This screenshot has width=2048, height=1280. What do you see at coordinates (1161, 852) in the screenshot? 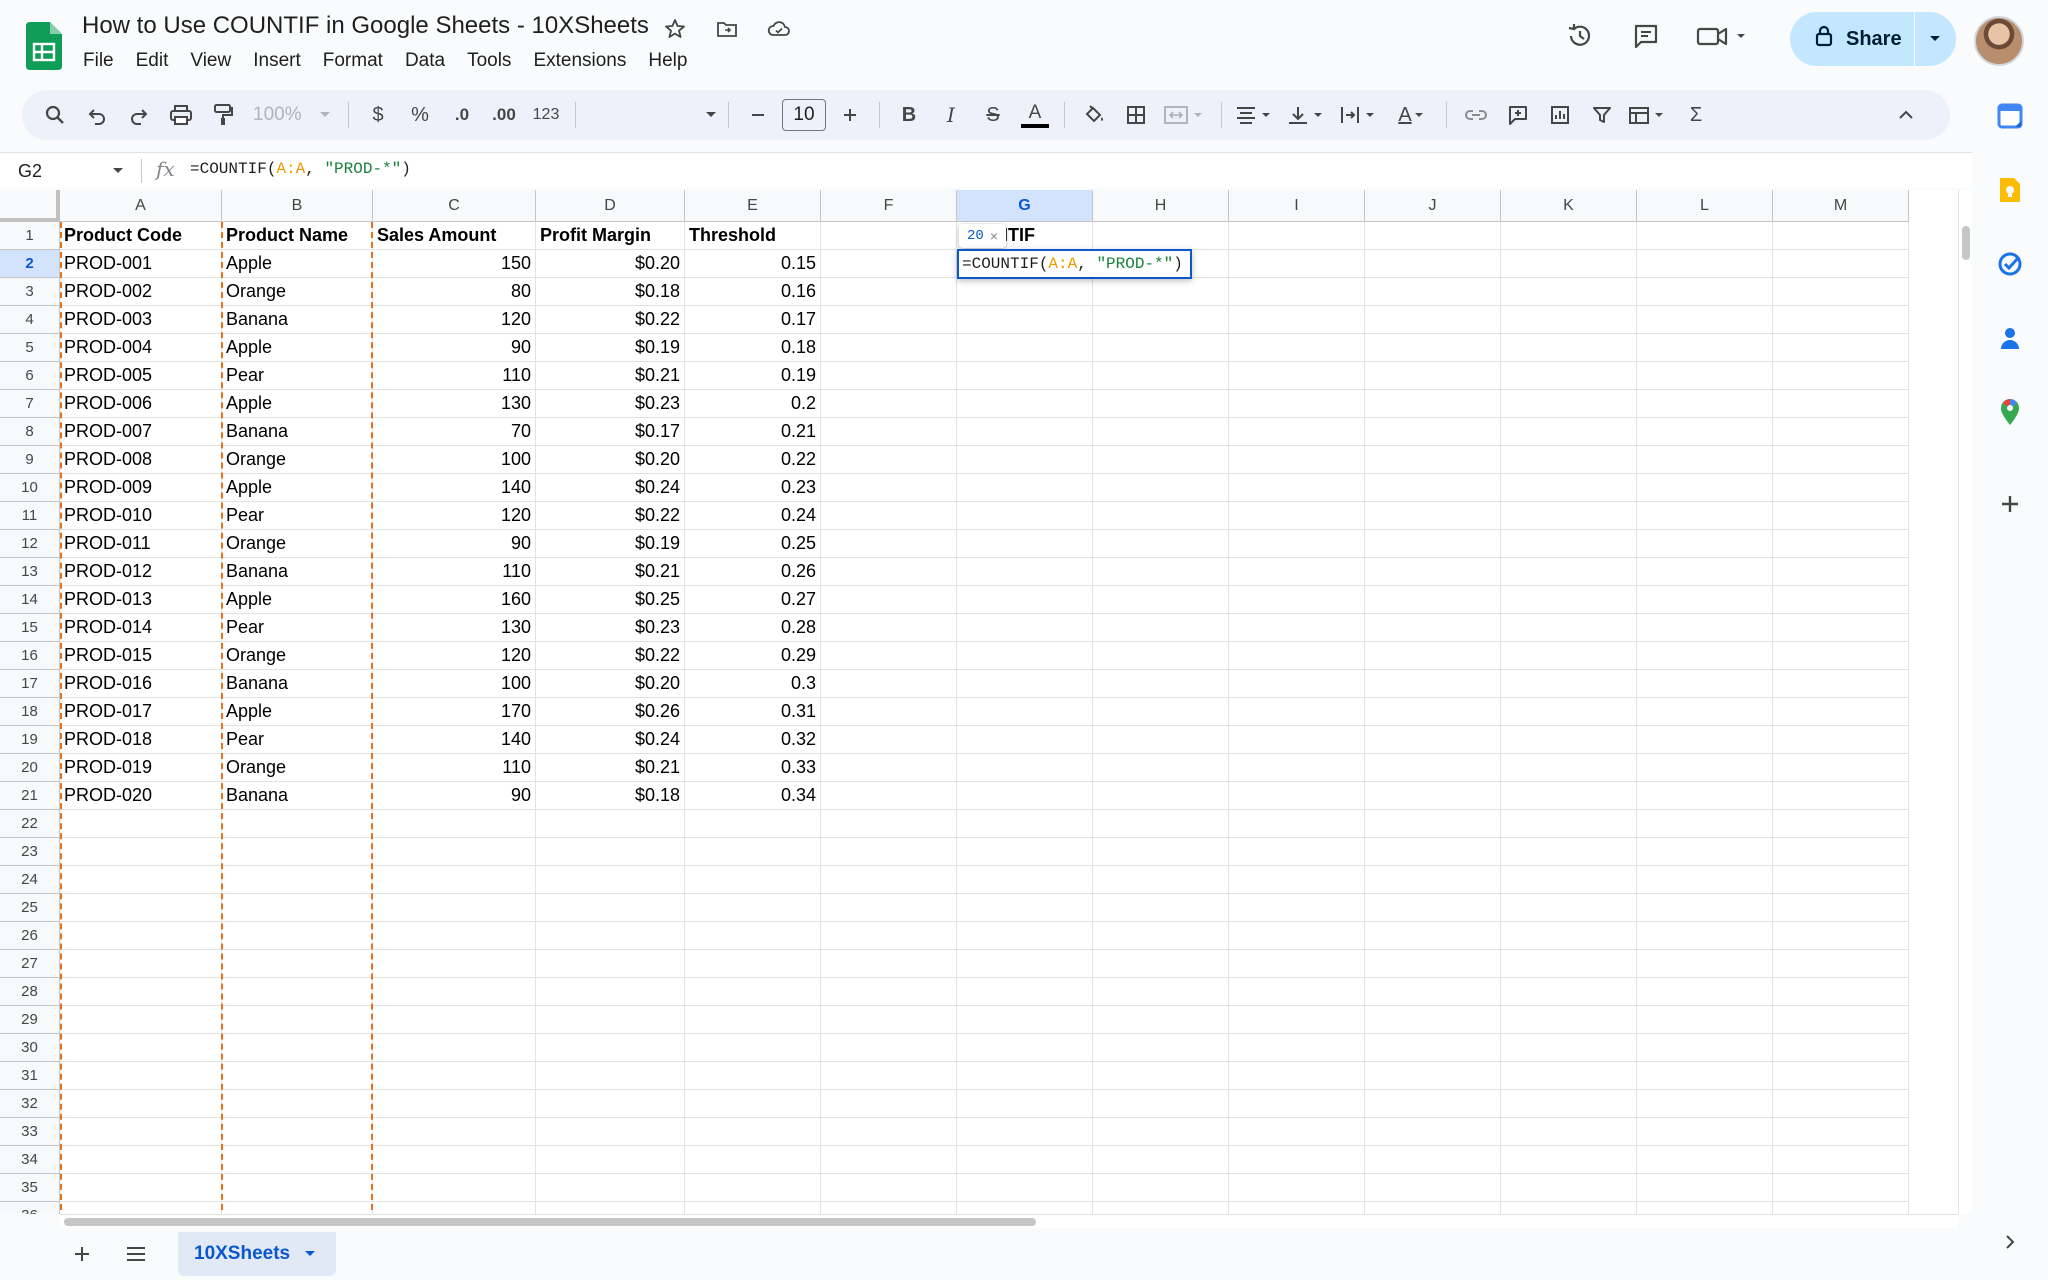
I see `cell-h23` at bounding box center [1161, 852].